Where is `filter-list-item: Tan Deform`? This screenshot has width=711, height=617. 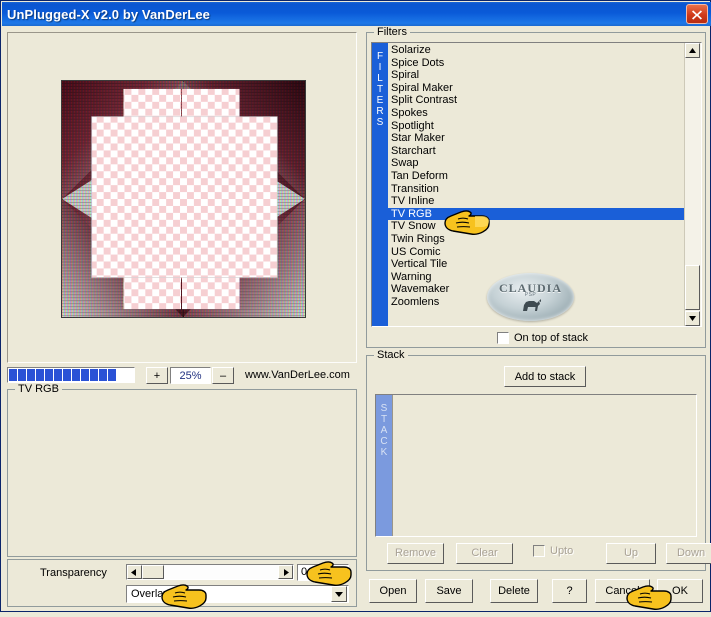
filter-list-item: Tan Deform is located at coordinates (536, 176).